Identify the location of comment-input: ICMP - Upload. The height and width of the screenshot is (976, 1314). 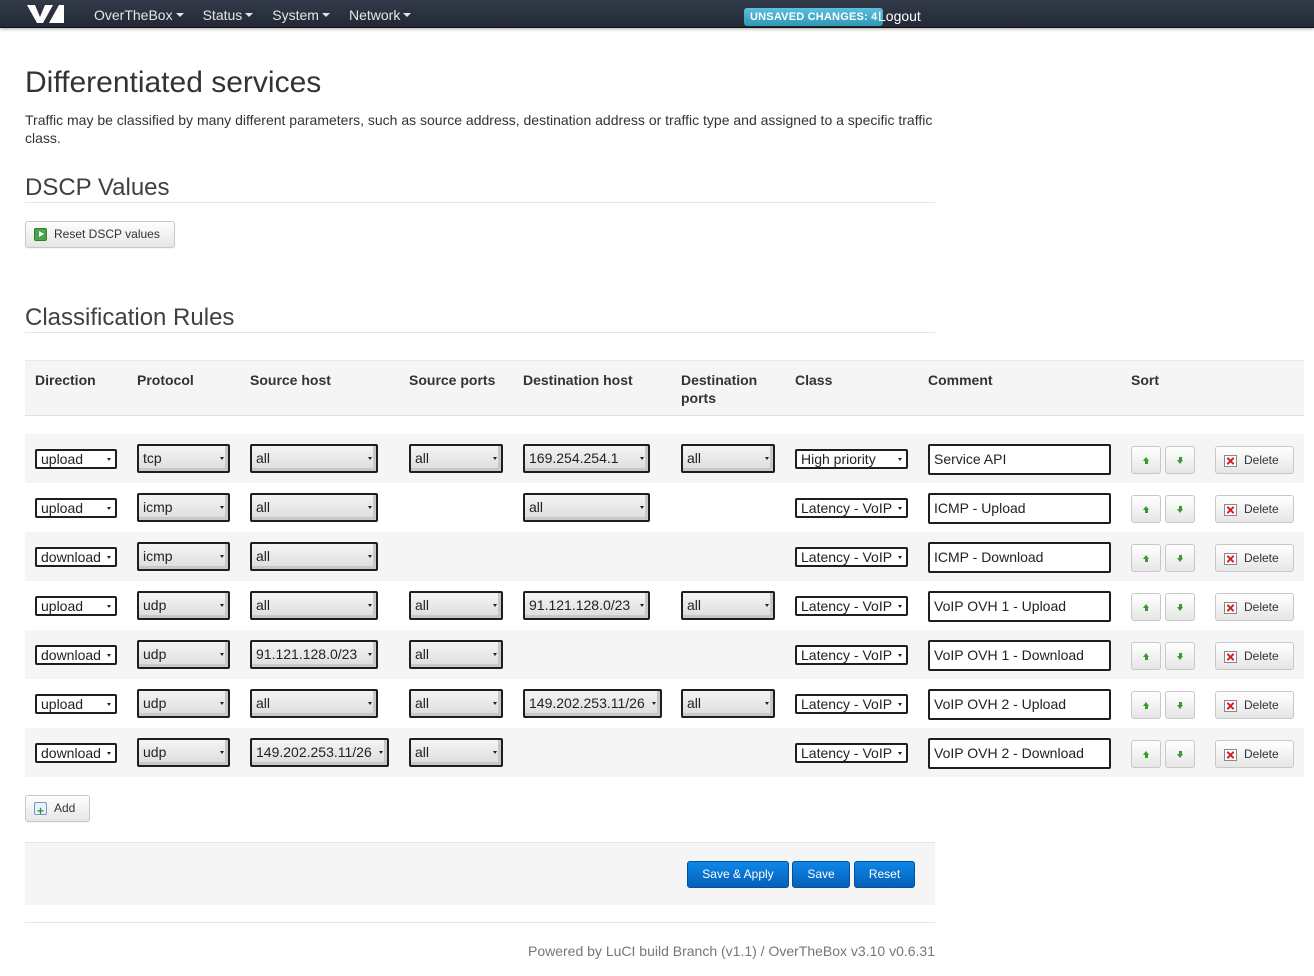
(1019, 508).